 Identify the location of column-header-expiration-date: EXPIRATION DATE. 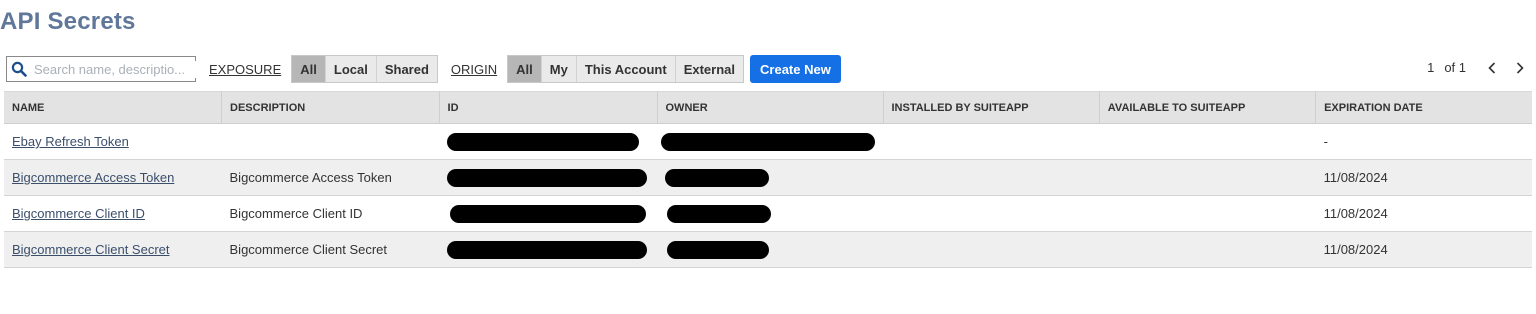
(1423, 107).